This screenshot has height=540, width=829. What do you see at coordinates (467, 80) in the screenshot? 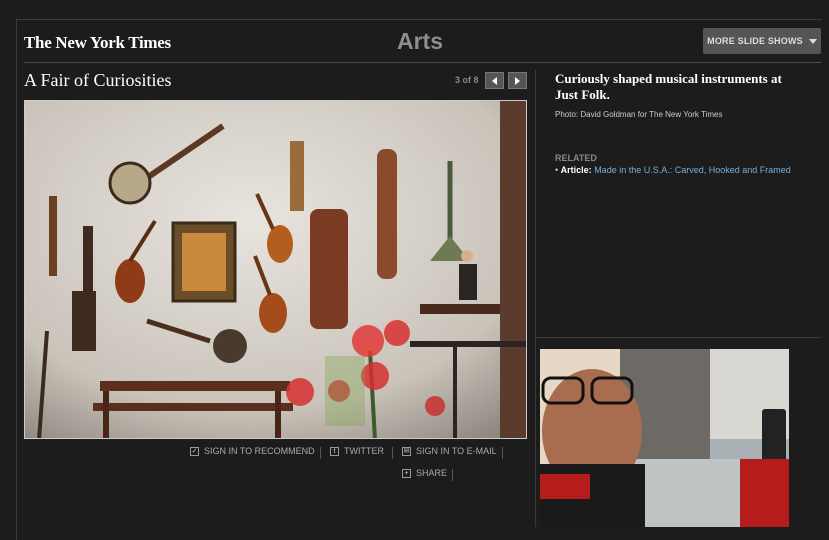
I see `slide-counter: 3 of 8` at bounding box center [467, 80].